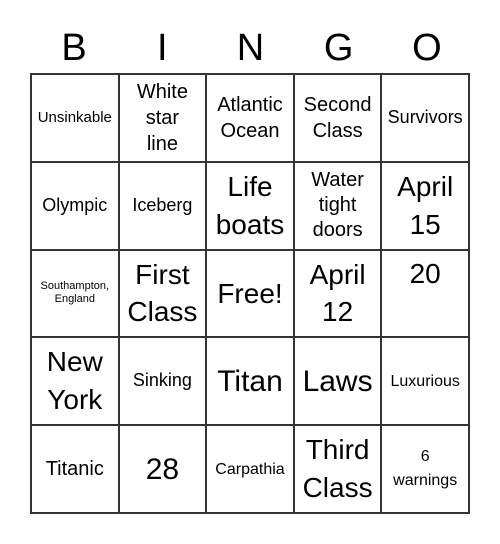 This screenshot has height=544, width=500. I want to click on bingo-cell: Water tight doors, so click(337, 205).